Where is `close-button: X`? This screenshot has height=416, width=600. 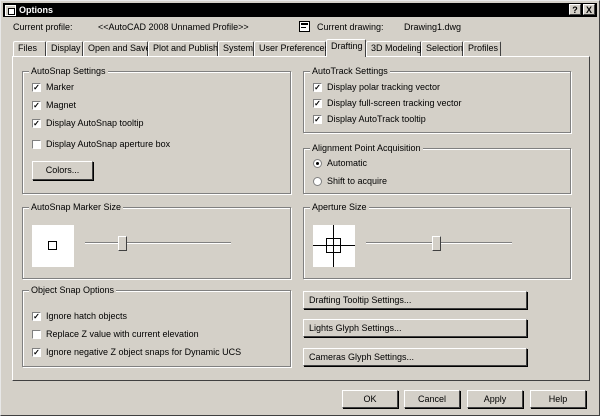 close-button: X is located at coordinates (589, 9).